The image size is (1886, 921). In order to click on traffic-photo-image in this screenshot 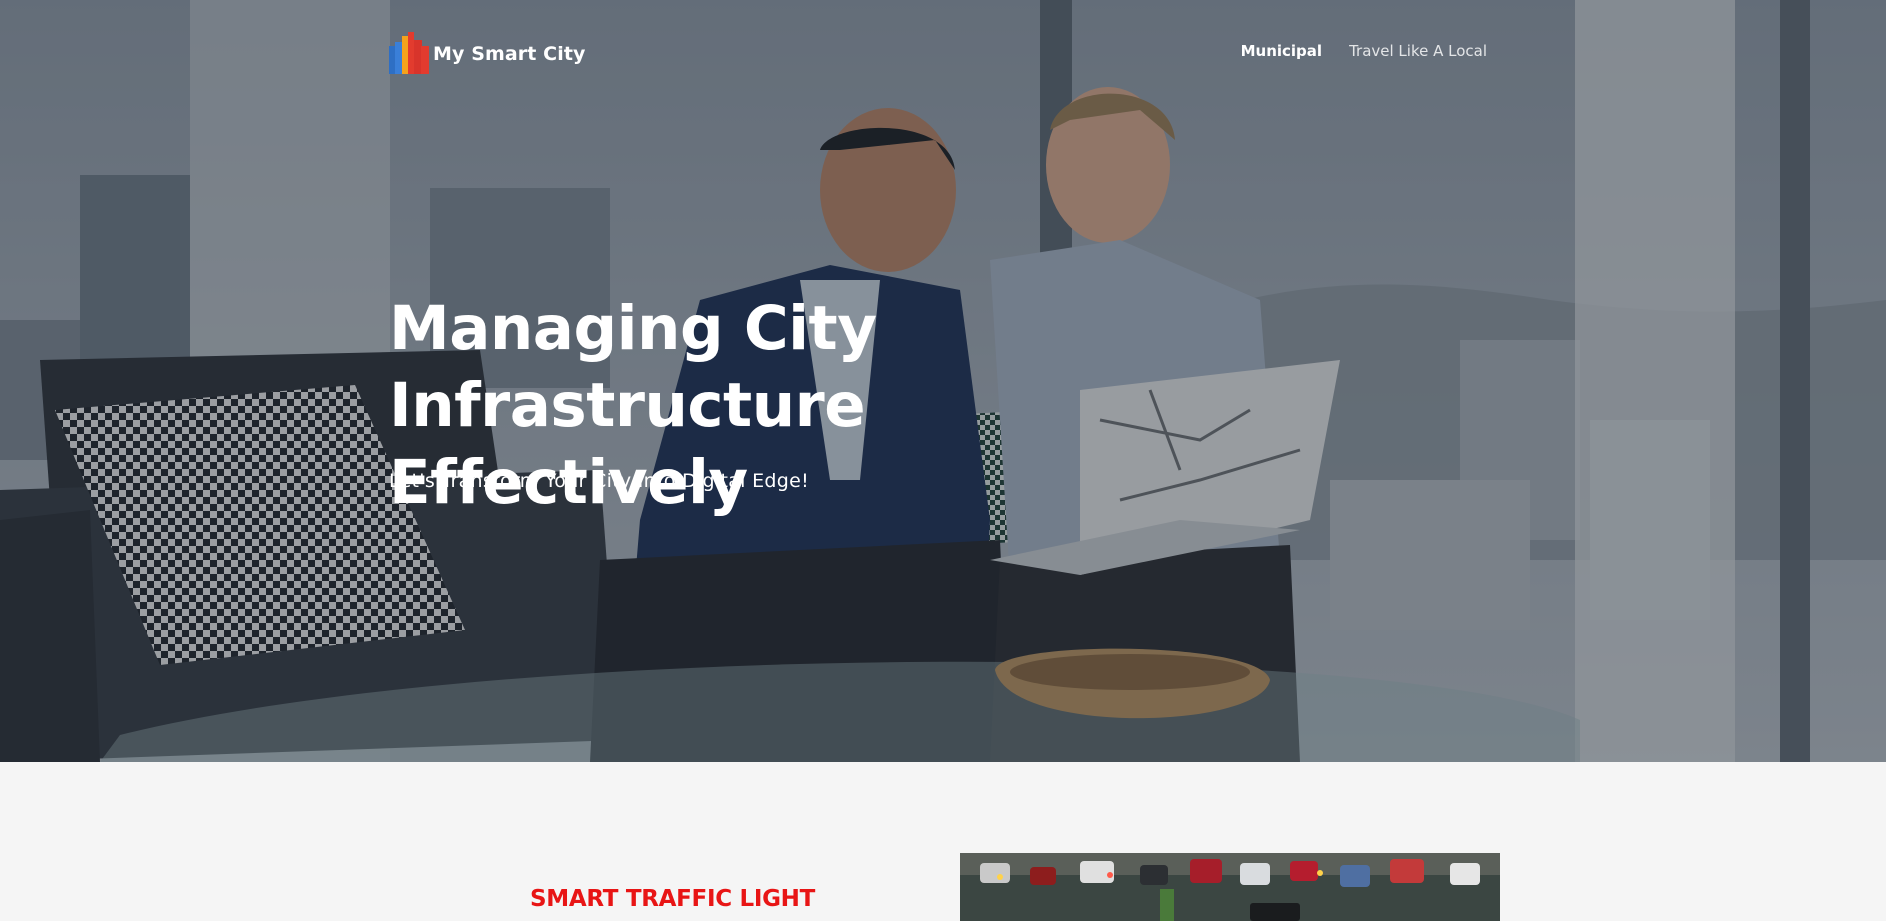, I will do `click(1230, 887)`.